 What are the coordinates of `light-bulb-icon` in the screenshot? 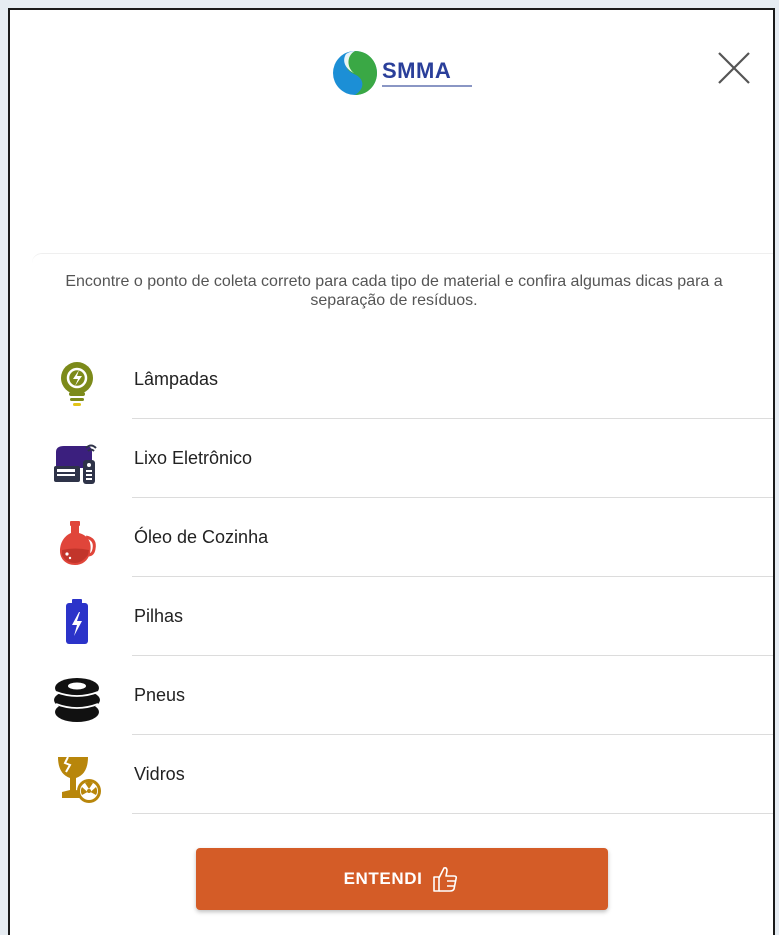 It's located at (77, 384).